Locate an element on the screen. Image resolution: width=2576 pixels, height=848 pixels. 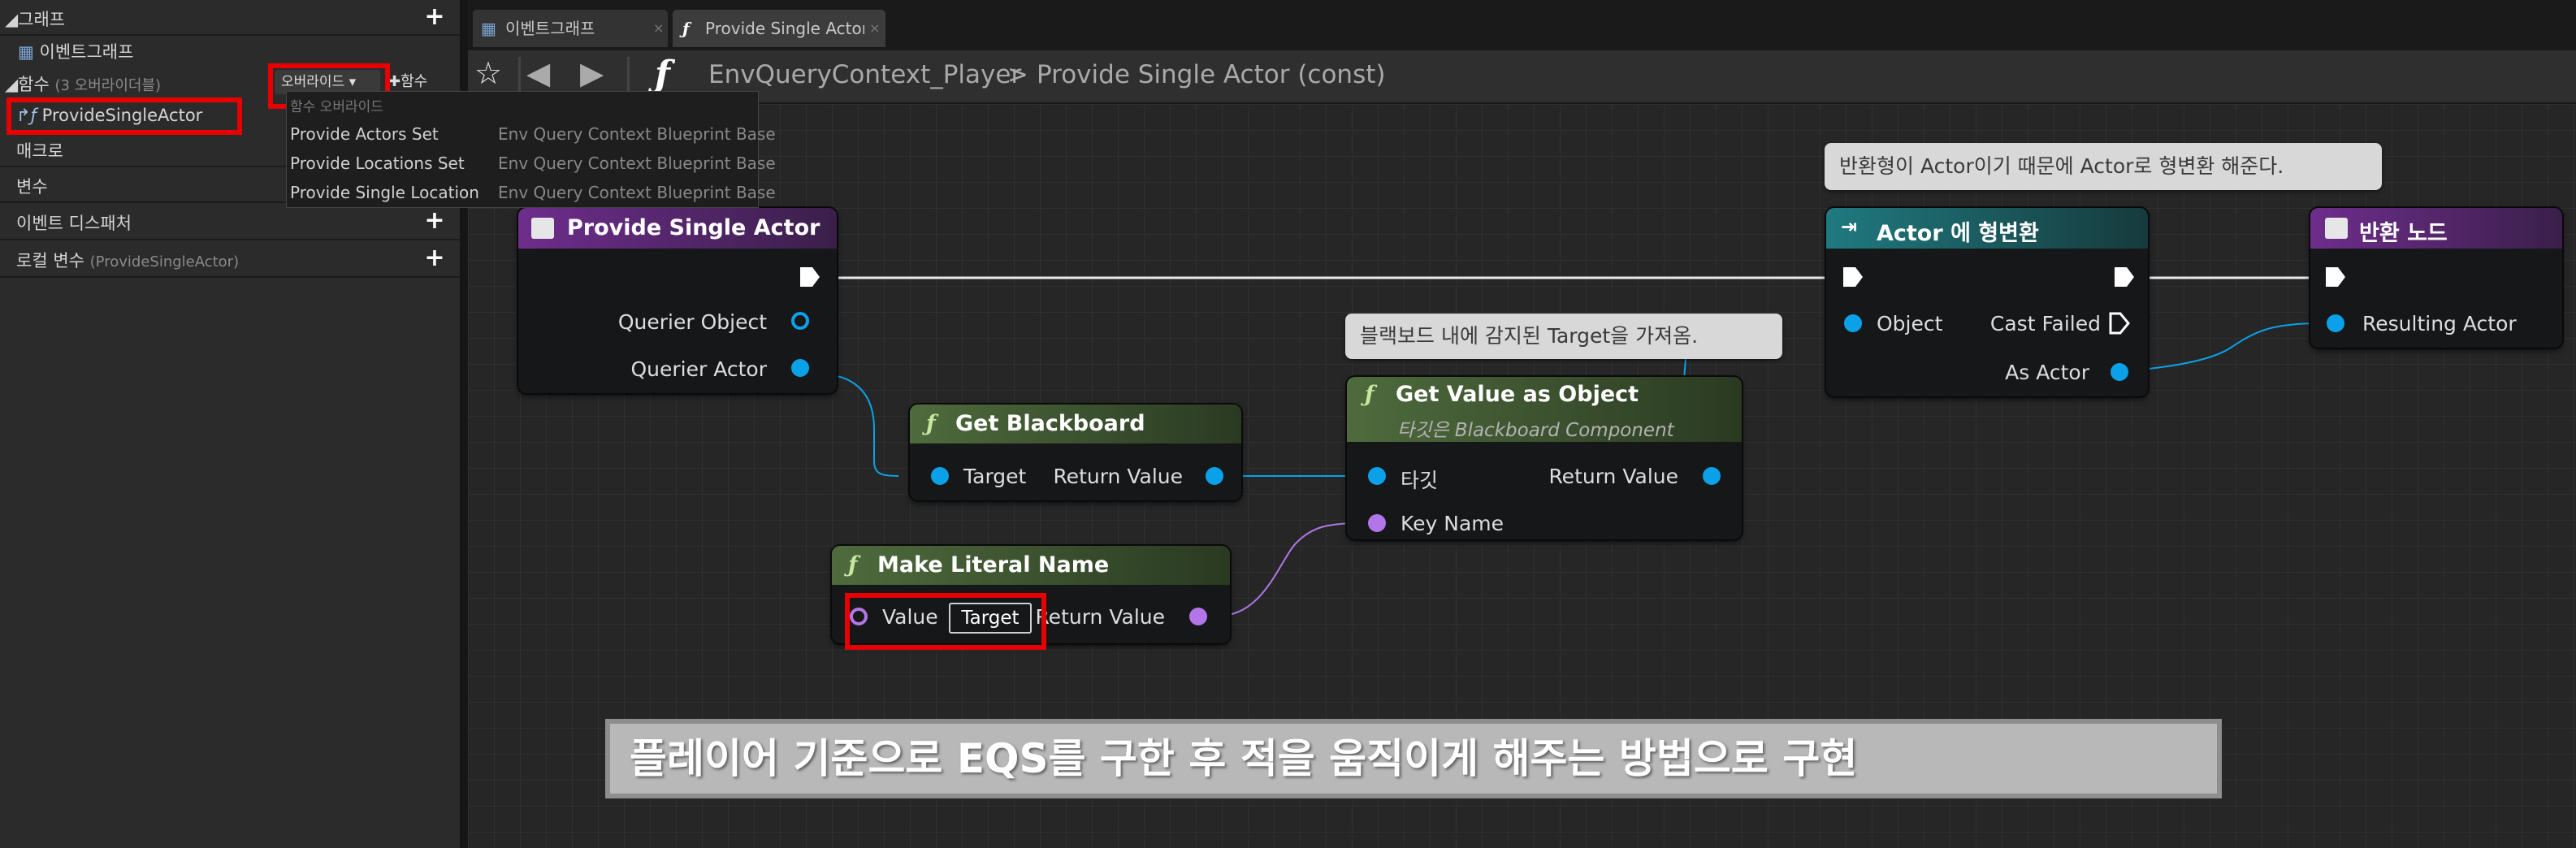
target-label: Target is located at coordinates (995, 476).